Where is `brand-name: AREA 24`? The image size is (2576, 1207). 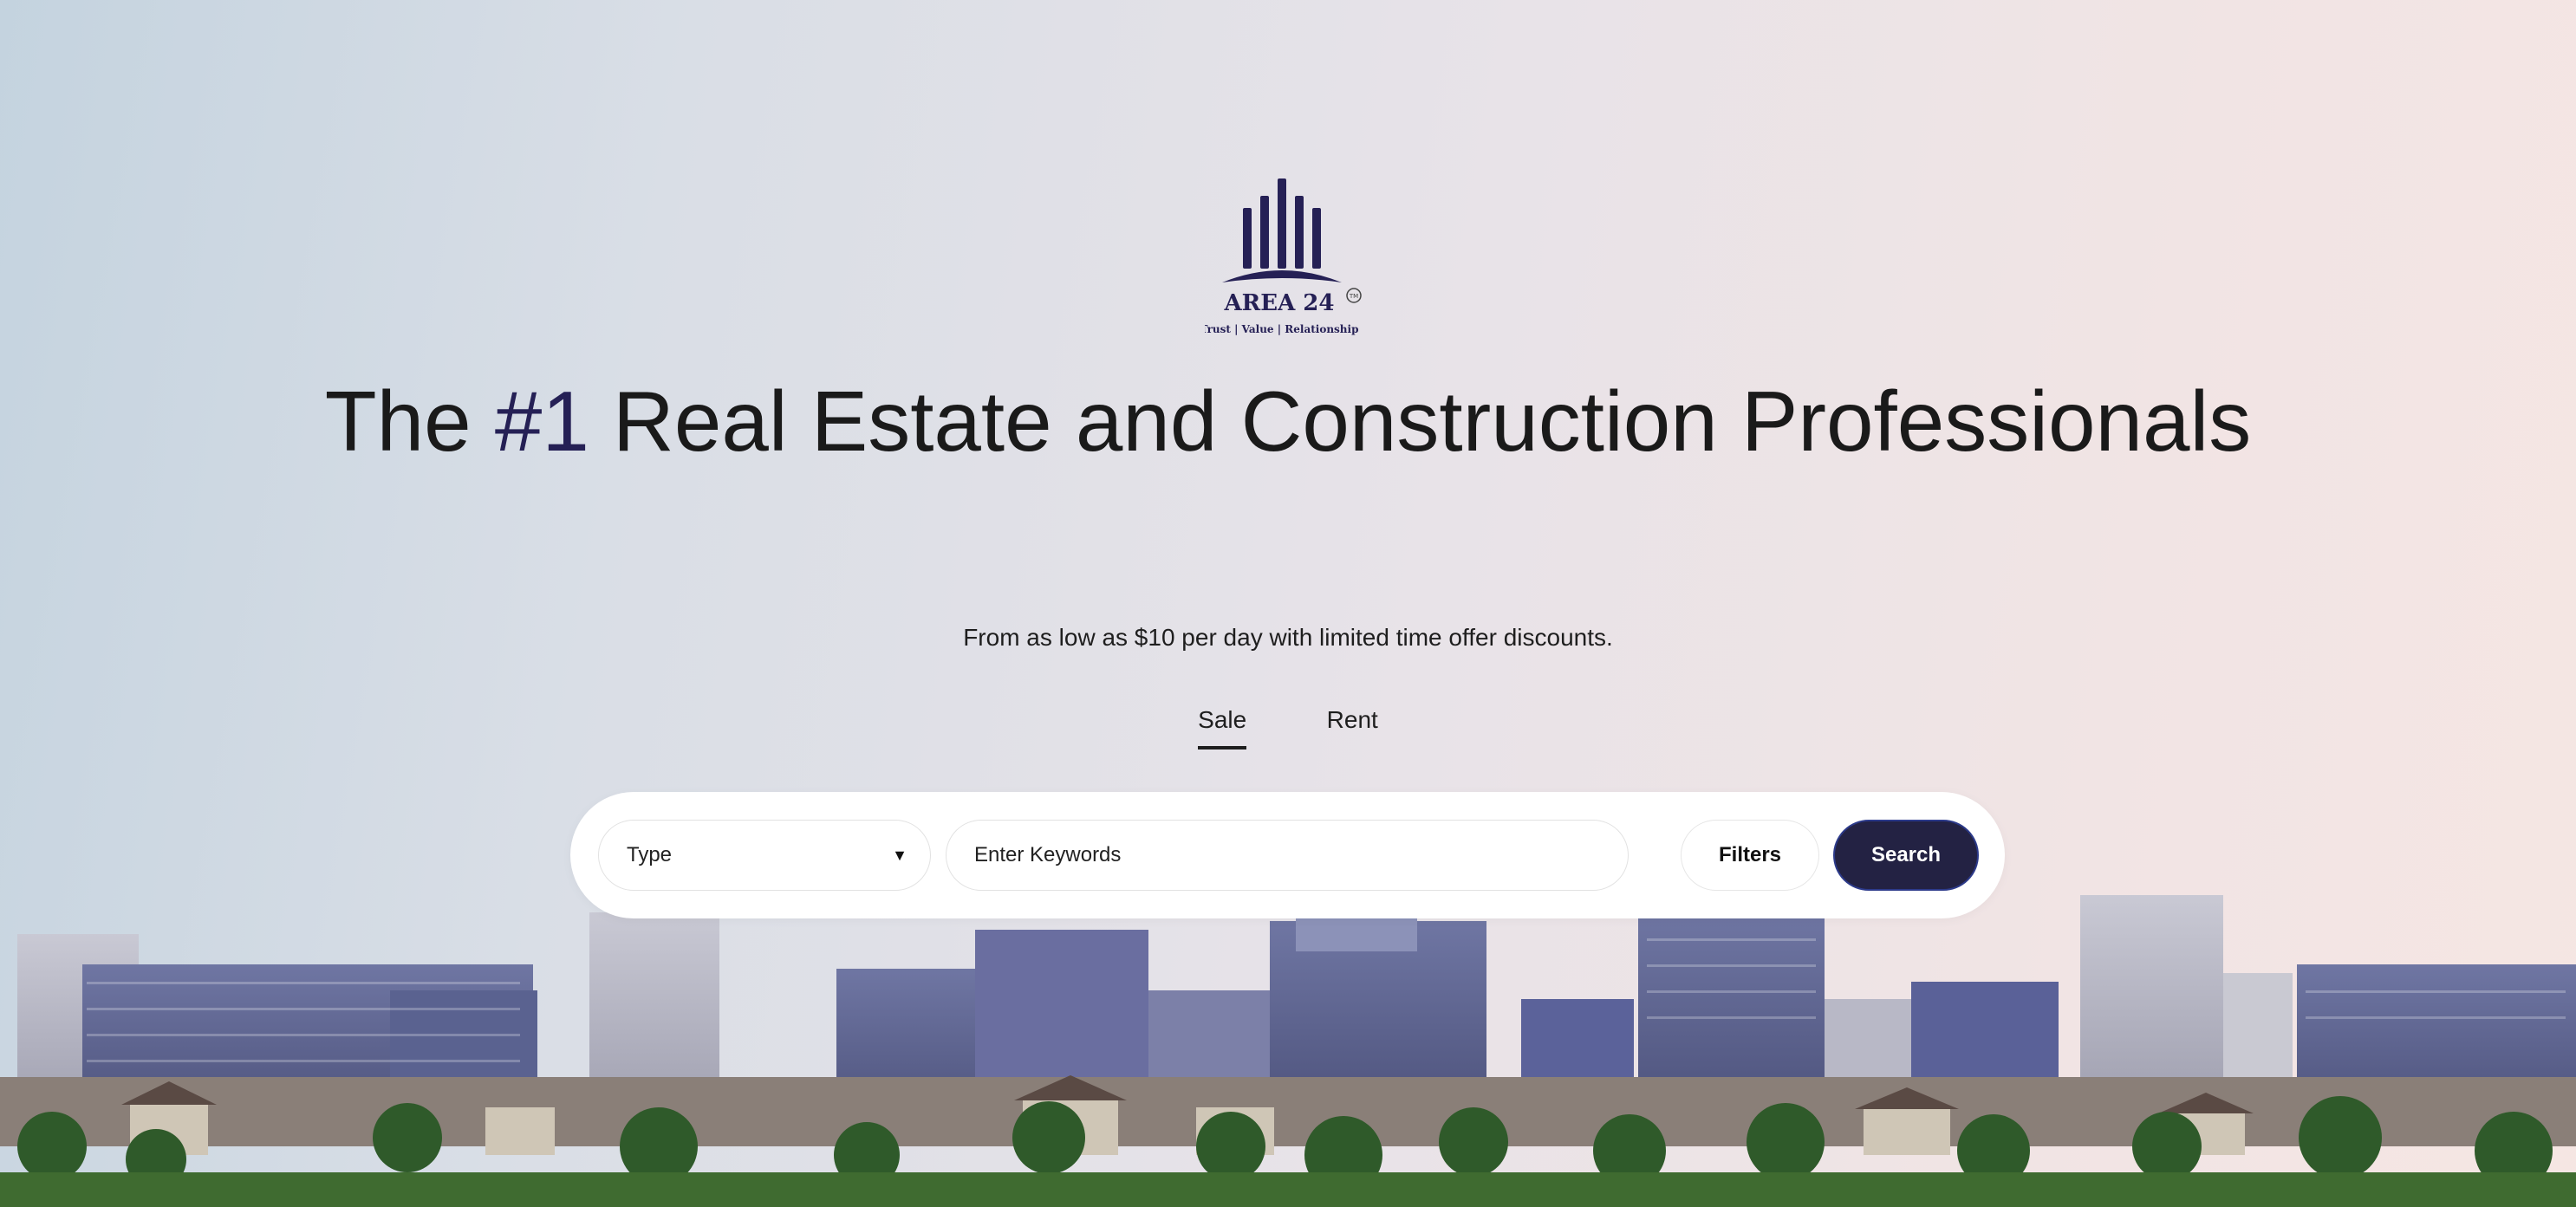
brand-name: AREA 24 is located at coordinates (1278, 303).